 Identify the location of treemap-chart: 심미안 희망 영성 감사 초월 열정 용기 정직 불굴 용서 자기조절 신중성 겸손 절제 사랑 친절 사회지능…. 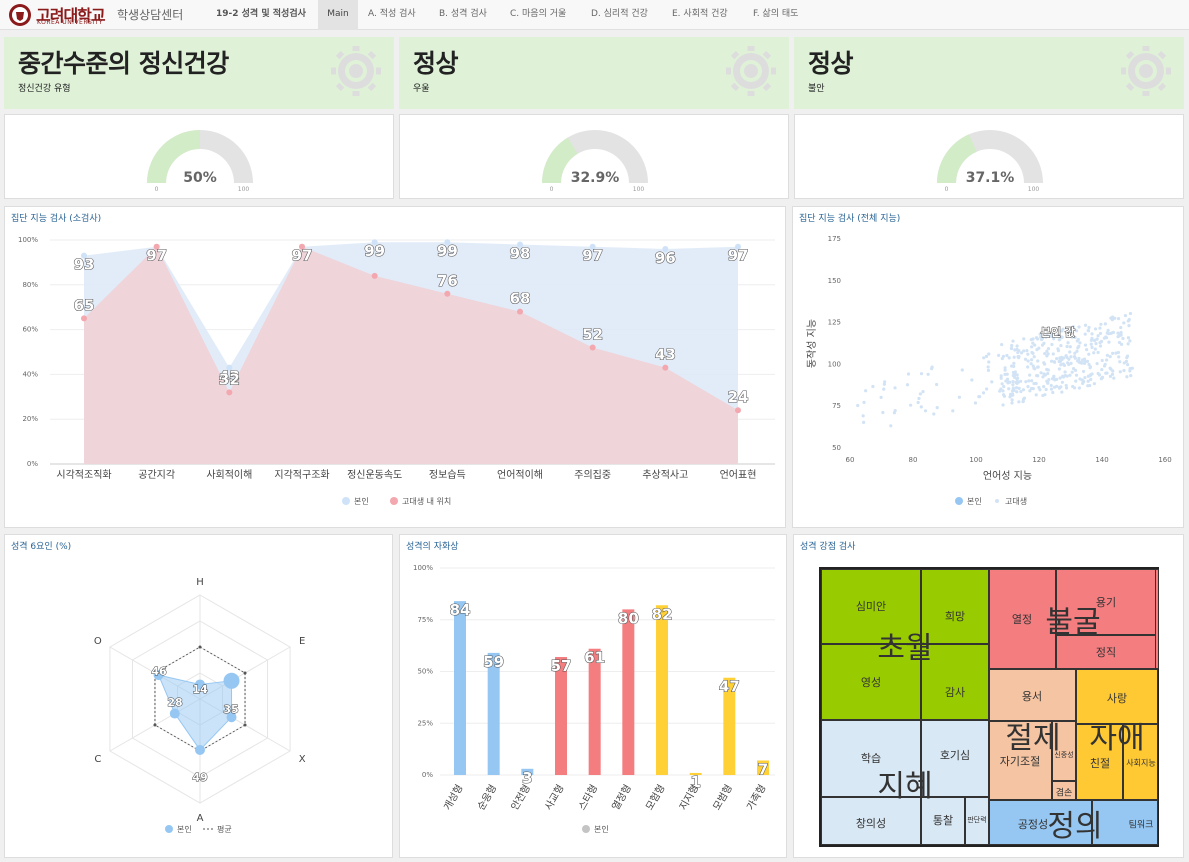
(989, 707).